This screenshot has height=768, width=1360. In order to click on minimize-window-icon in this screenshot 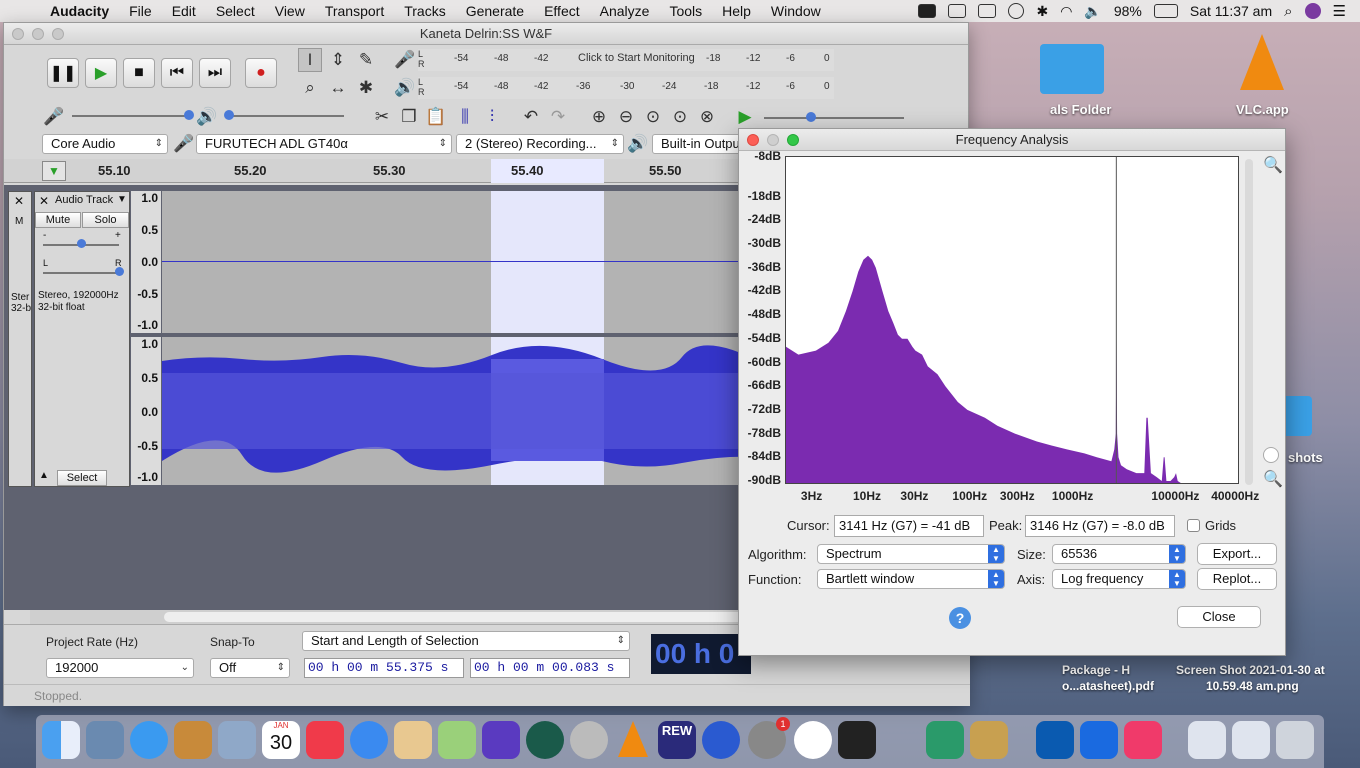, I will do `click(38, 34)`.